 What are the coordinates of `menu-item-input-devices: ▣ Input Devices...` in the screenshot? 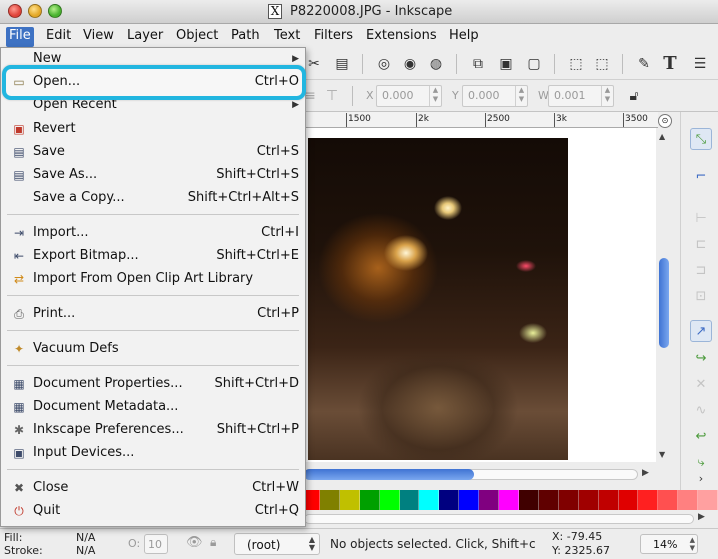 It's located at (153, 453).